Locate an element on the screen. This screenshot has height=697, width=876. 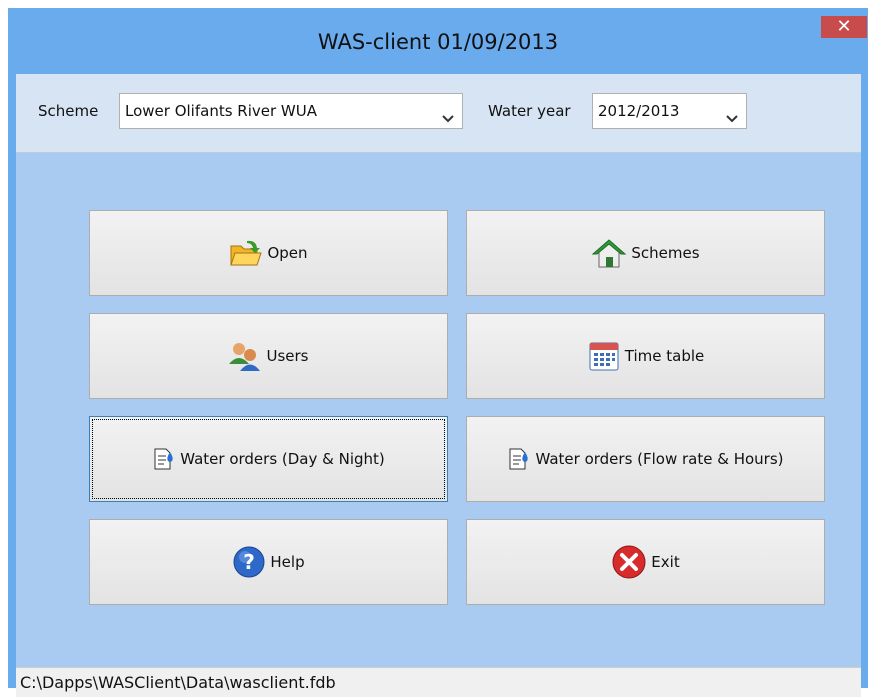
exit-icon is located at coordinates (629, 562).